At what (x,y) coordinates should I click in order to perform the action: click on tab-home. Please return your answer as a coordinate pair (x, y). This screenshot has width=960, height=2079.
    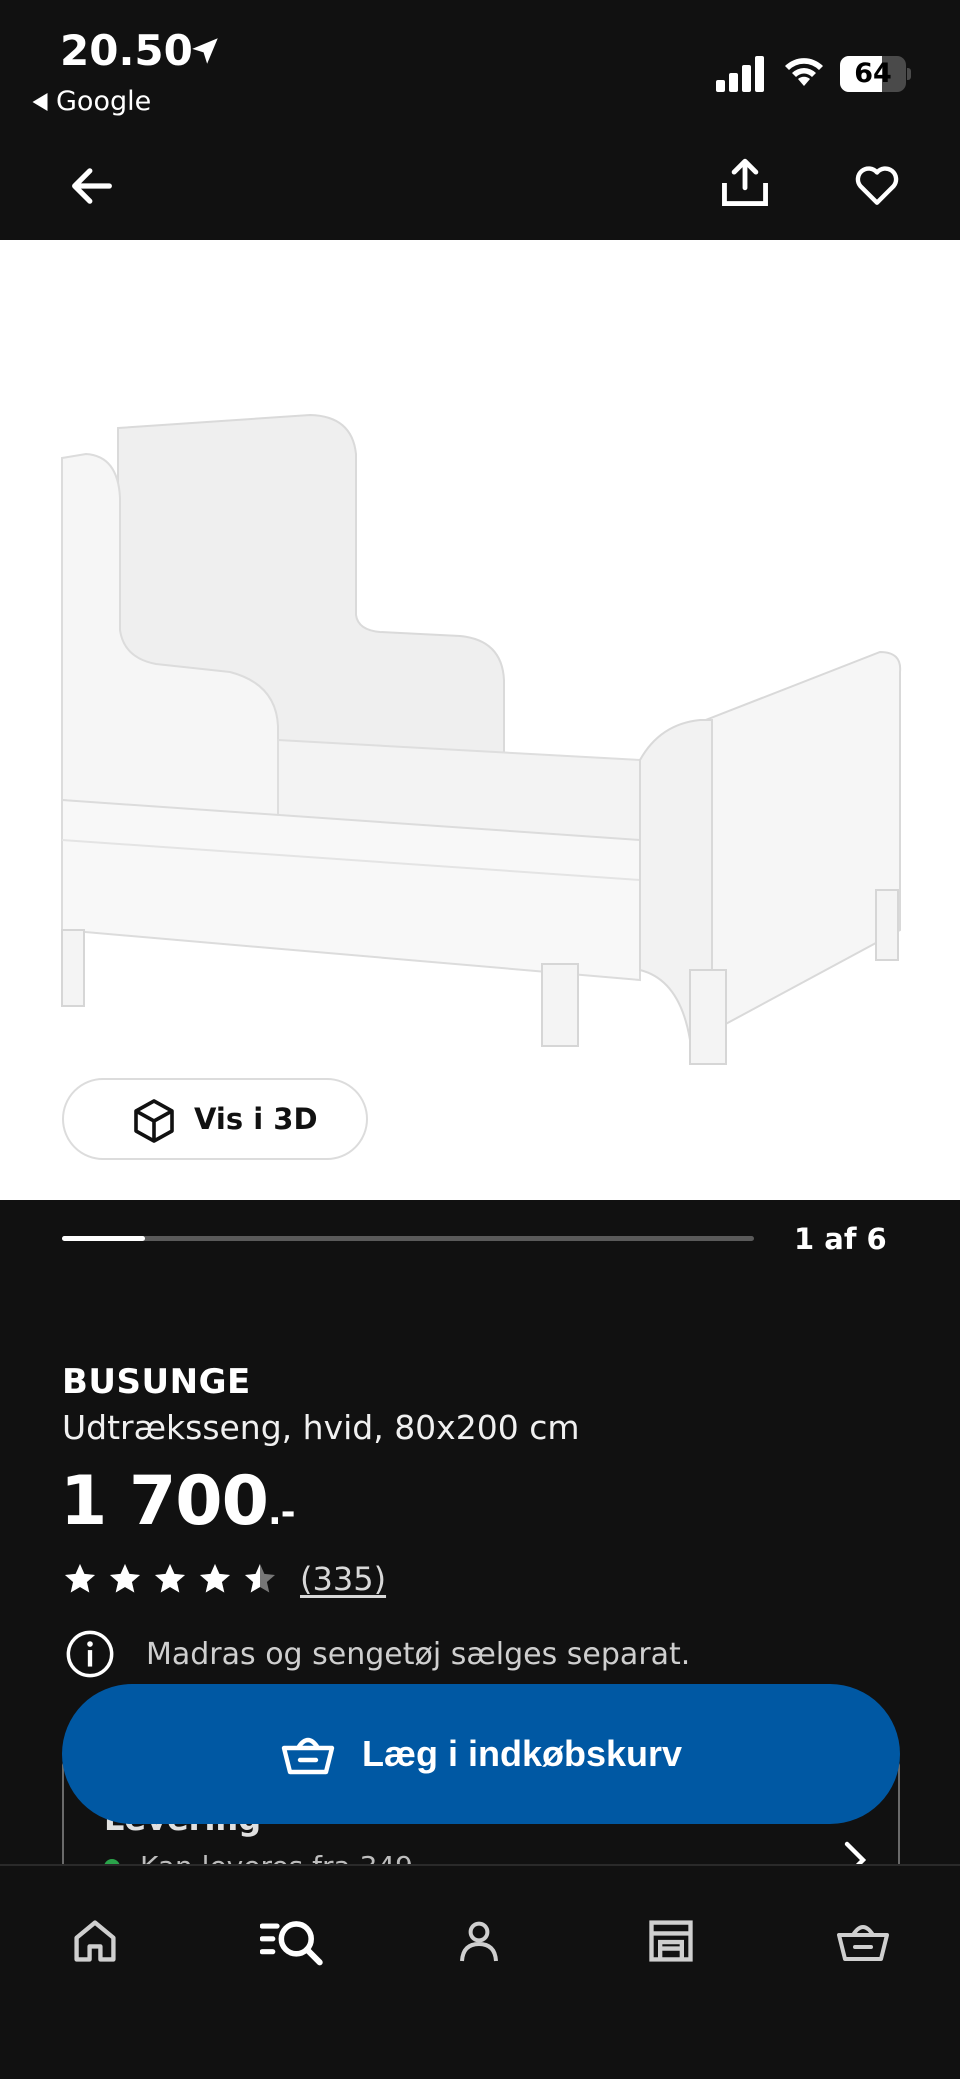
    Looking at the image, I should click on (95, 1941).